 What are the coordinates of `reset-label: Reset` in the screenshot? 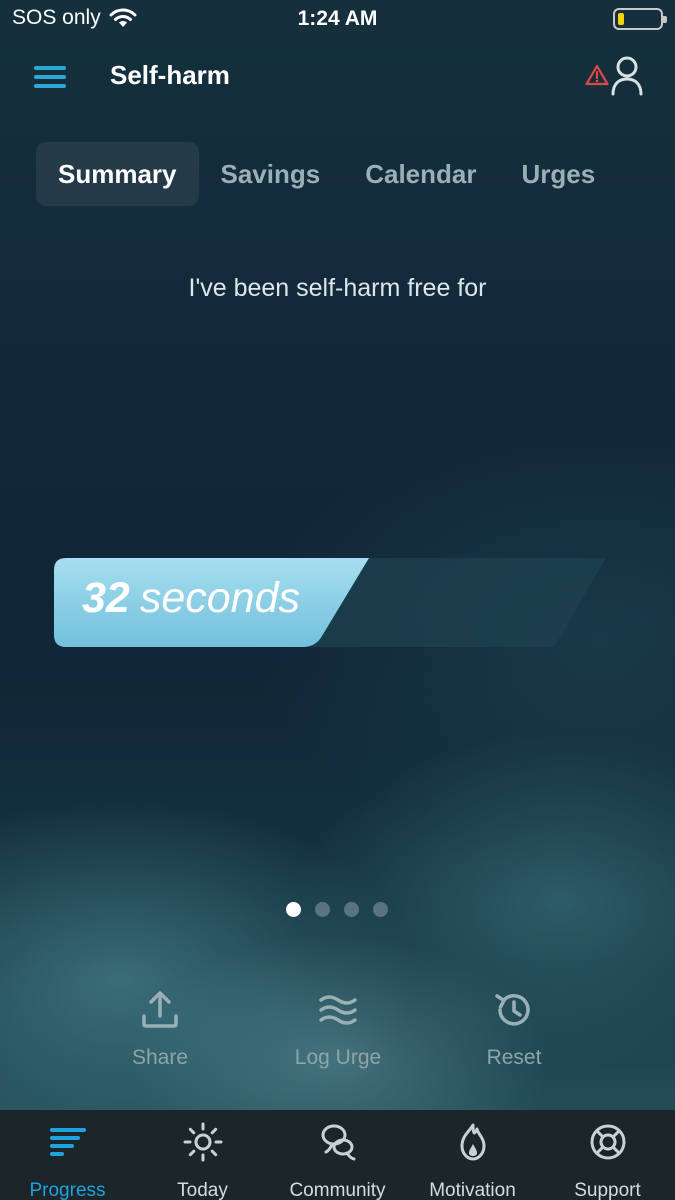 It's located at (514, 1057).